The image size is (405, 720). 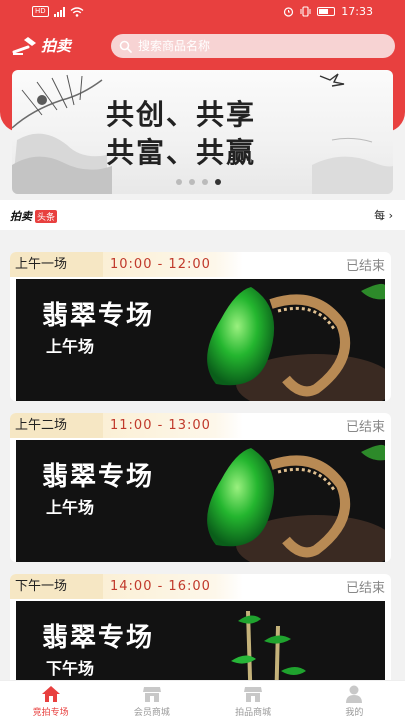 What do you see at coordinates (181, 152) in the screenshot?
I see `banner-line-2: 共富、共赢` at bounding box center [181, 152].